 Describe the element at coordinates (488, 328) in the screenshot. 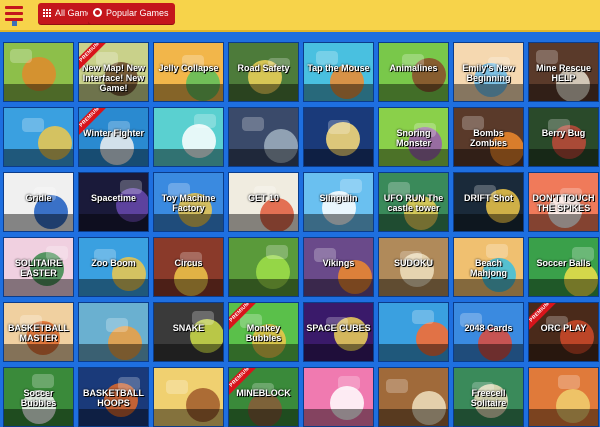

I see `game-title: 2048 Cards` at that location.